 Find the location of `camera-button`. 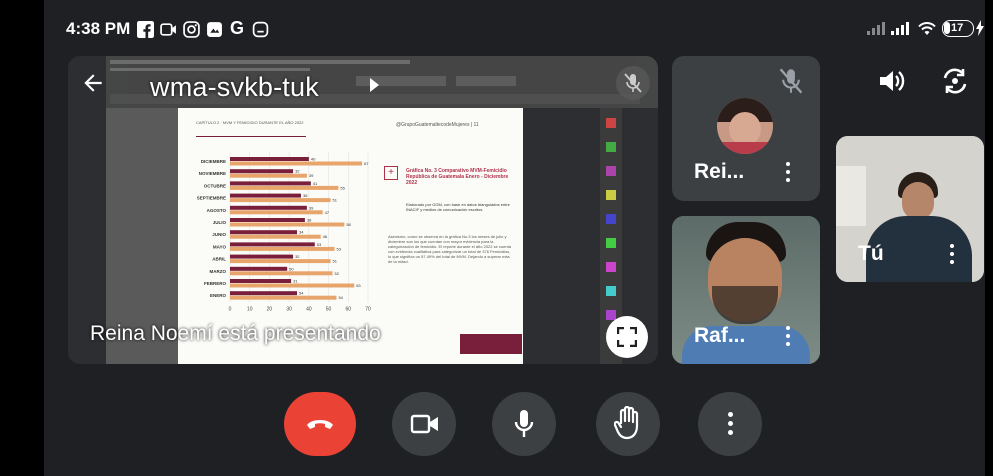

camera-button is located at coordinates (424, 424).